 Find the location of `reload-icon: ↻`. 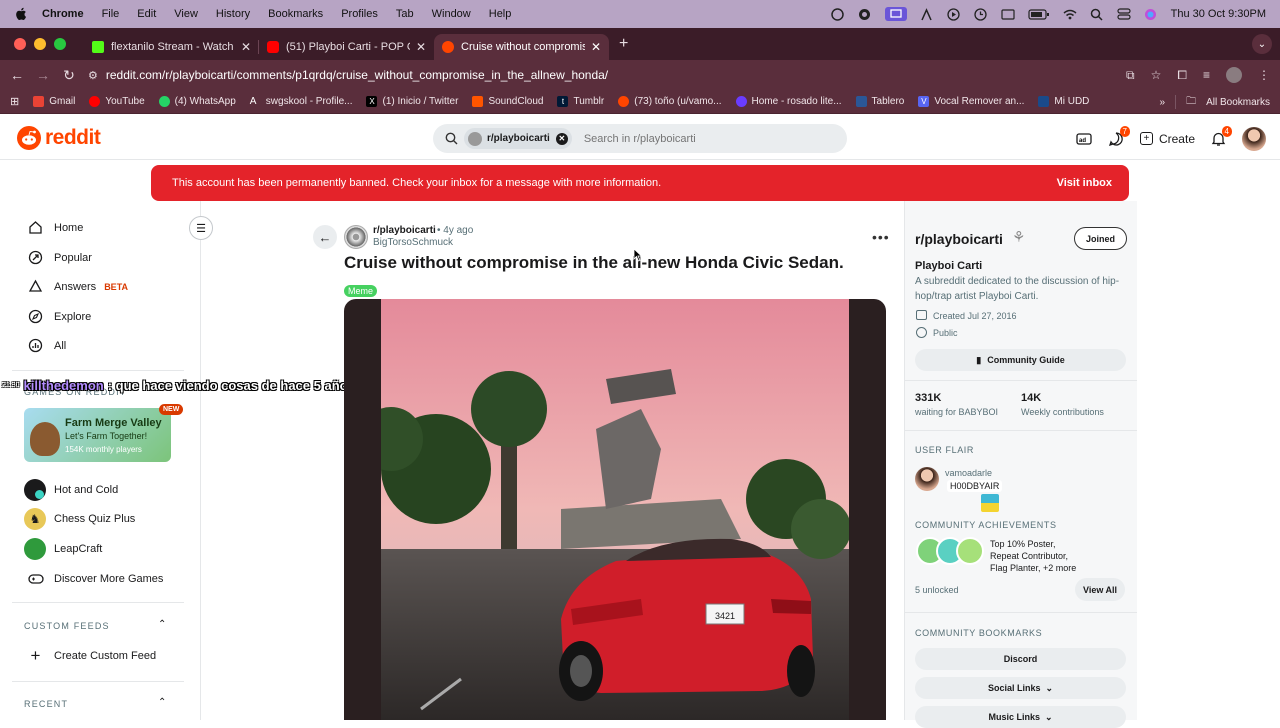

reload-icon: ↻ is located at coordinates (69, 75).